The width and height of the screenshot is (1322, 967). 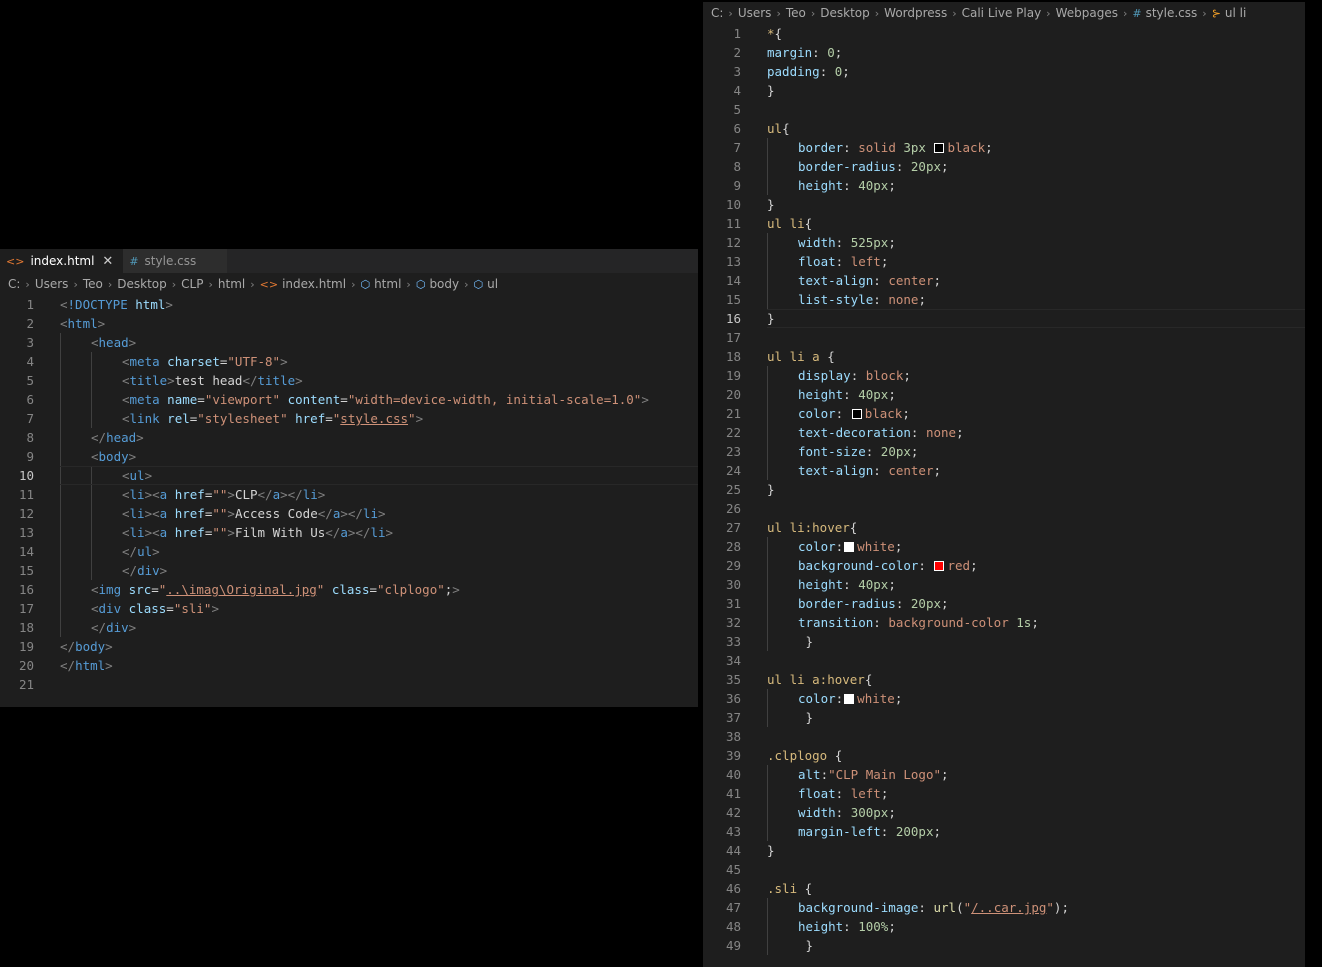 What do you see at coordinates (1004, 204) in the screenshot?
I see `code-line: 10}` at bounding box center [1004, 204].